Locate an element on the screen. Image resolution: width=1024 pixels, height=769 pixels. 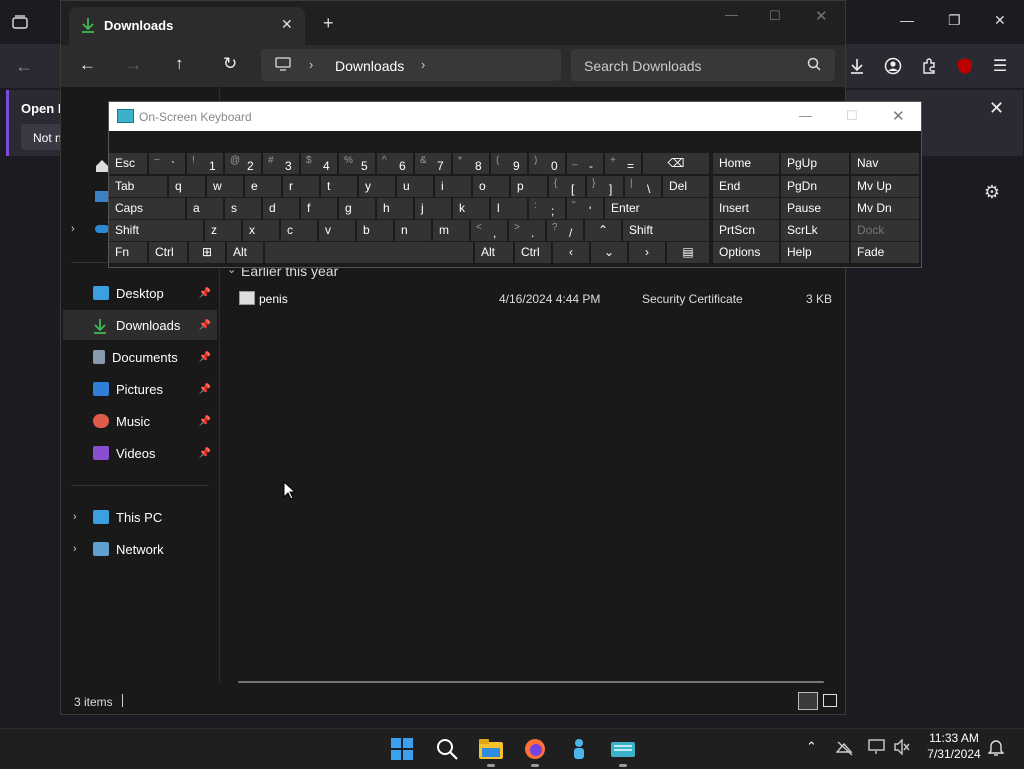
forward-arrow-icon: → is located at coordinates (133, 65).